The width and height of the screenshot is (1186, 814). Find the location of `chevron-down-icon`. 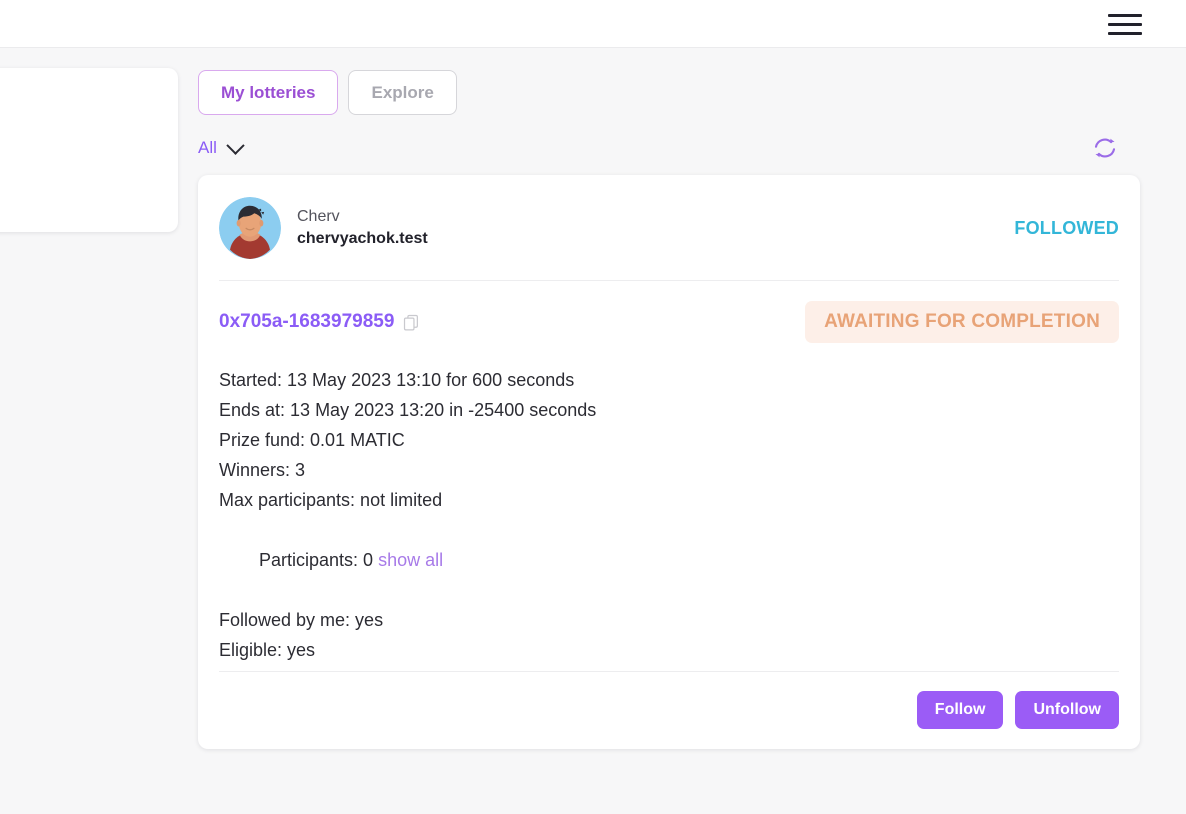

chevron-down-icon is located at coordinates (235, 145).